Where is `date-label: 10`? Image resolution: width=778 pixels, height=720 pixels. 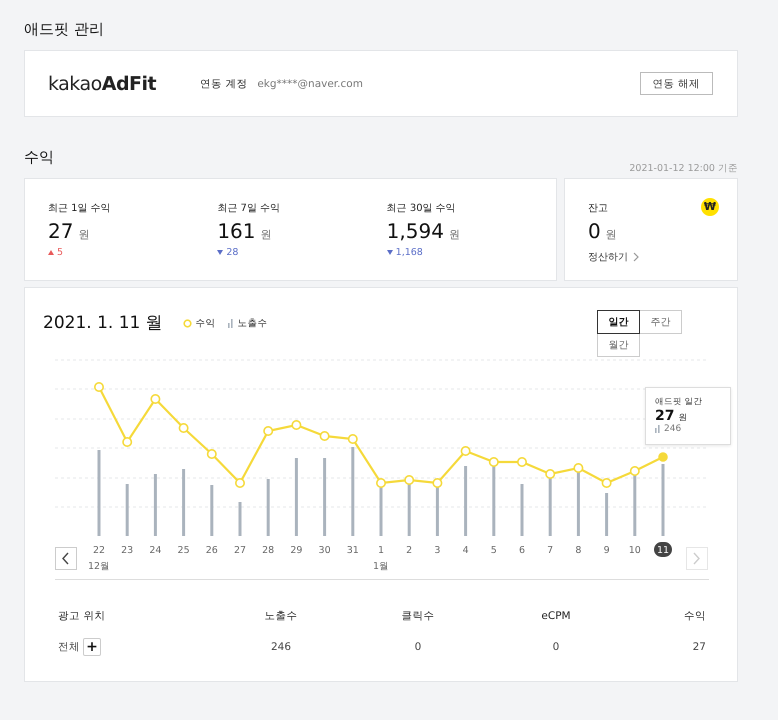 date-label: 10 is located at coordinates (634, 550).